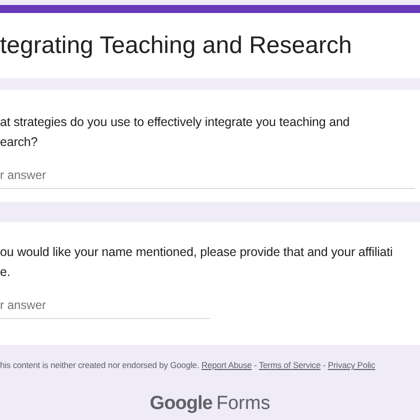  What do you see at coordinates (289, 365) in the screenshot?
I see `footer-link: Terms of Service` at bounding box center [289, 365].